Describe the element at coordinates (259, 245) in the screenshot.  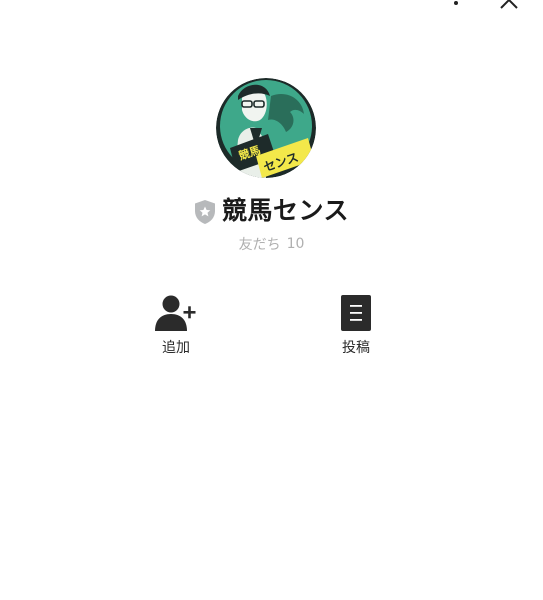
I see `friends-label: 友だち` at that location.